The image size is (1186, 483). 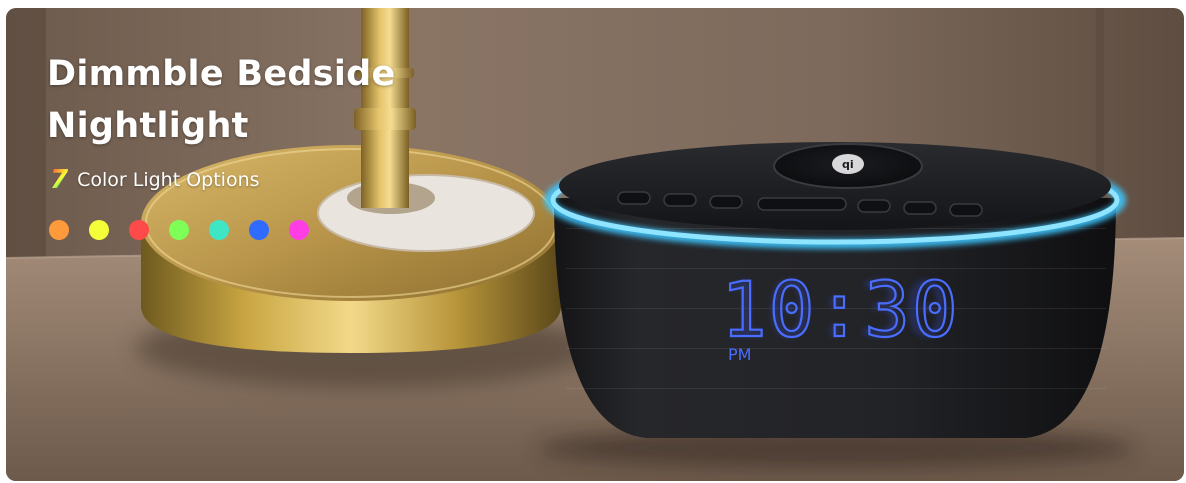 What do you see at coordinates (739, 354) in the screenshot?
I see `svg-text: PM` at bounding box center [739, 354].